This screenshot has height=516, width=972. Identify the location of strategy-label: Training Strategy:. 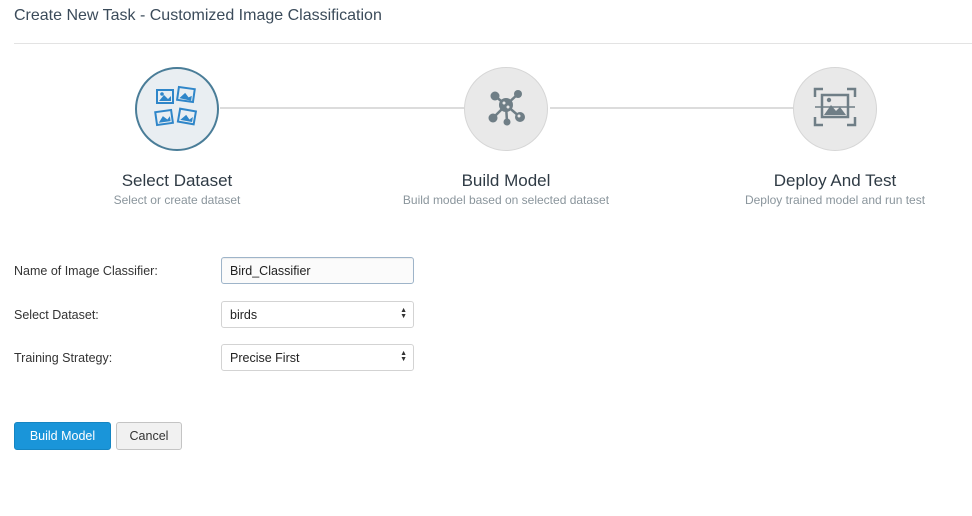
(63, 358).